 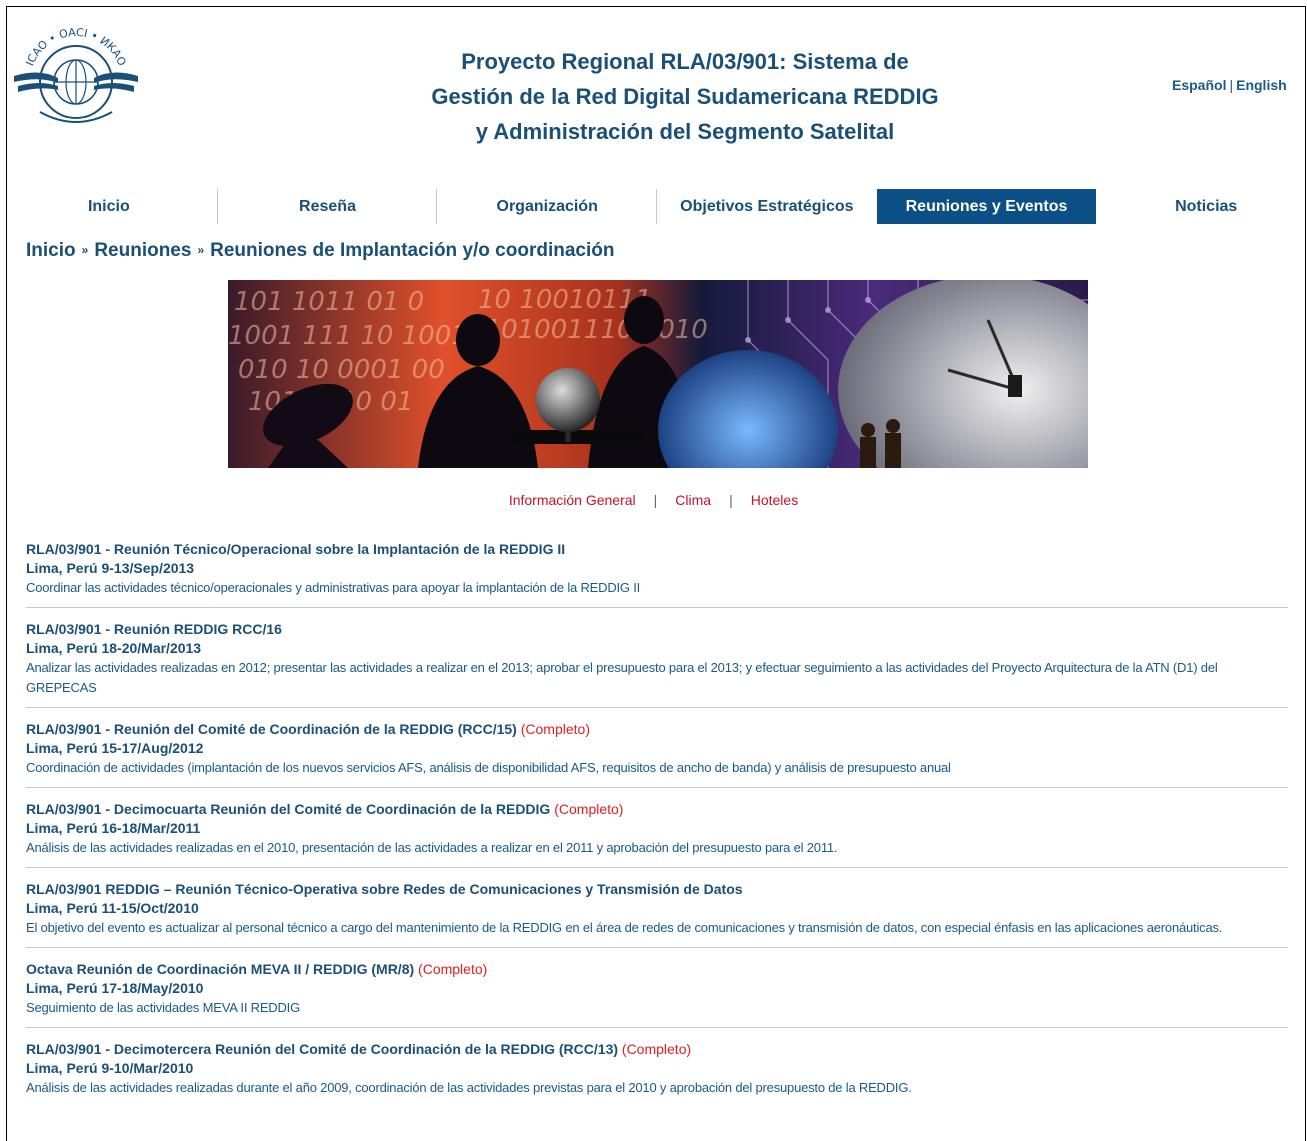 I want to click on nav-item-reuniones: Reuniones y Eventos, so click(x=986, y=206).